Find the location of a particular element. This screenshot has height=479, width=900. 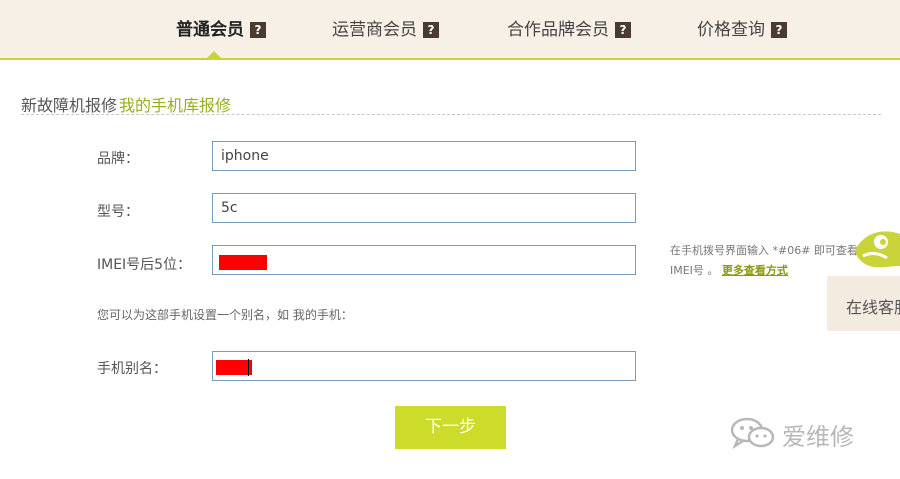

online-service-icon is located at coordinates (876, 251).